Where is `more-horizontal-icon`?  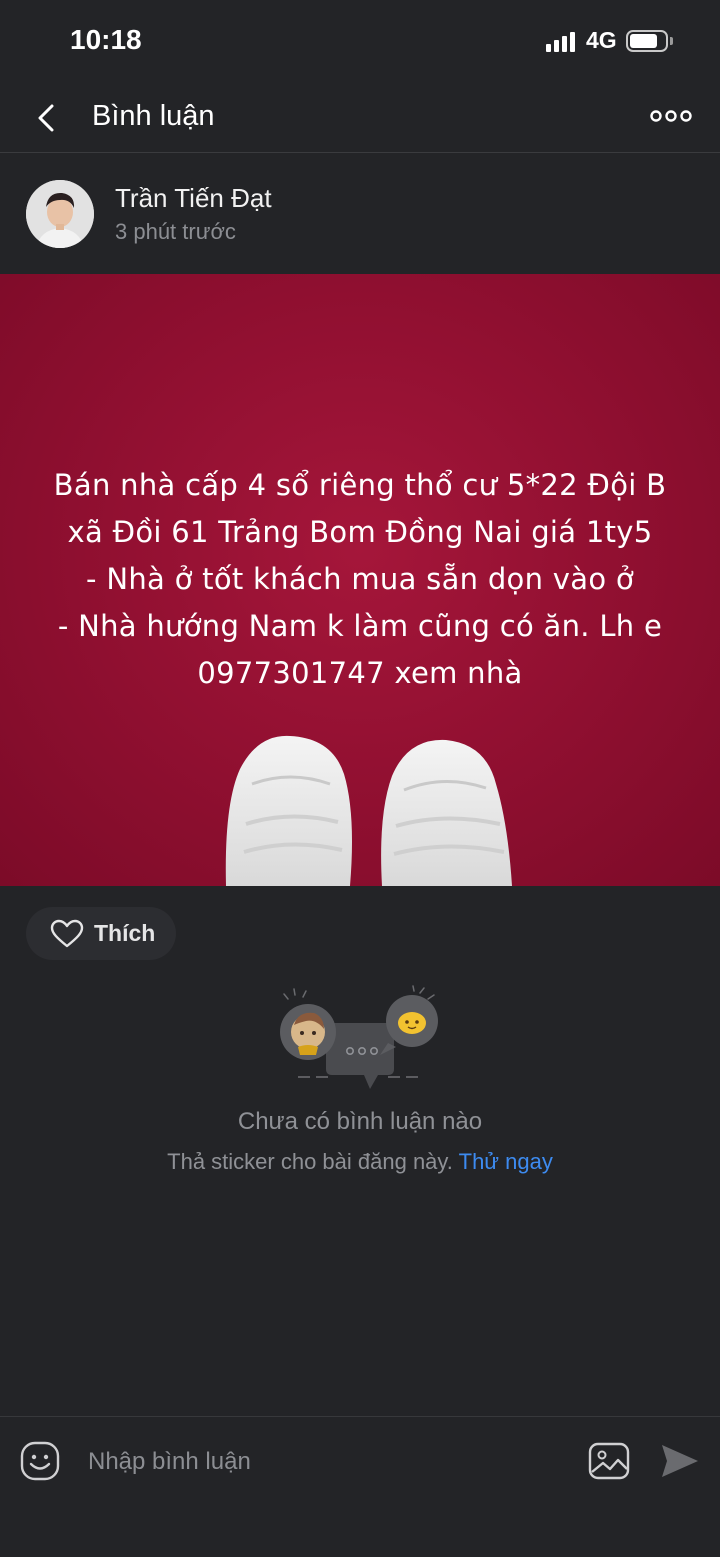
more-horizontal-icon is located at coordinates (671, 116).